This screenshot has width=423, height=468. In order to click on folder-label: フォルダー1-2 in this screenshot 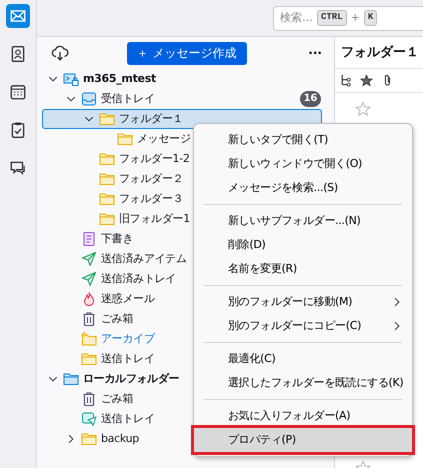, I will do `click(154, 158)`.